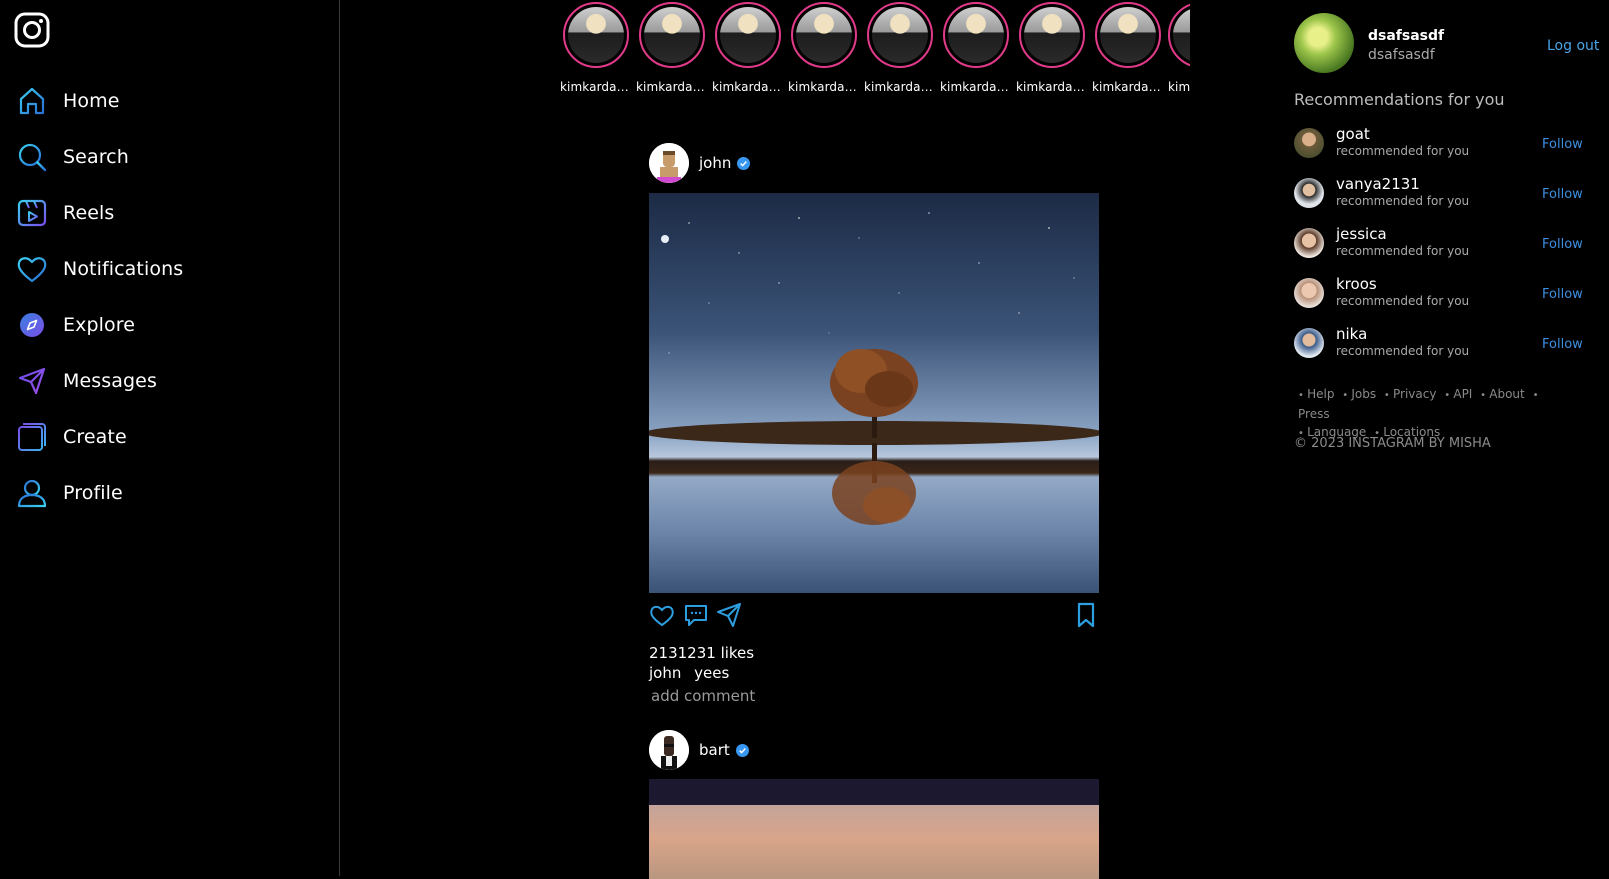  Describe the element at coordinates (95, 437) in the screenshot. I see `nav-create-label: Create` at that location.